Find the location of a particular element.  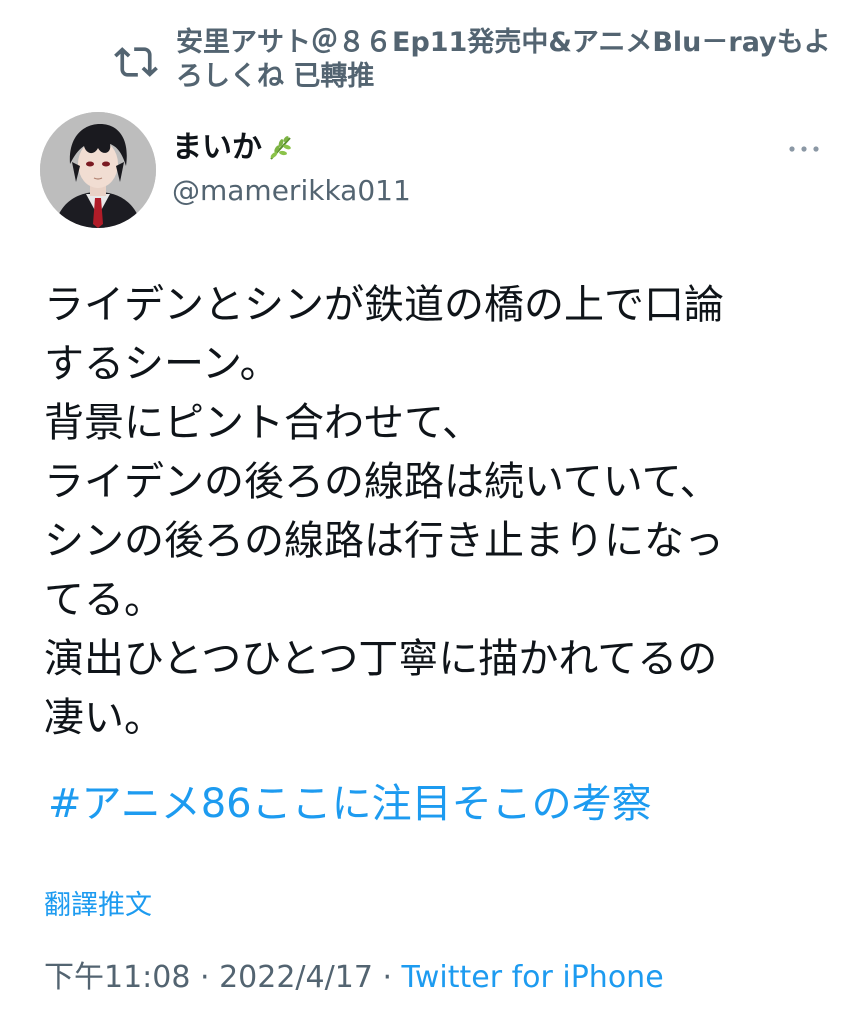

tweet-date: 2022/4/17 is located at coordinates (296, 977).